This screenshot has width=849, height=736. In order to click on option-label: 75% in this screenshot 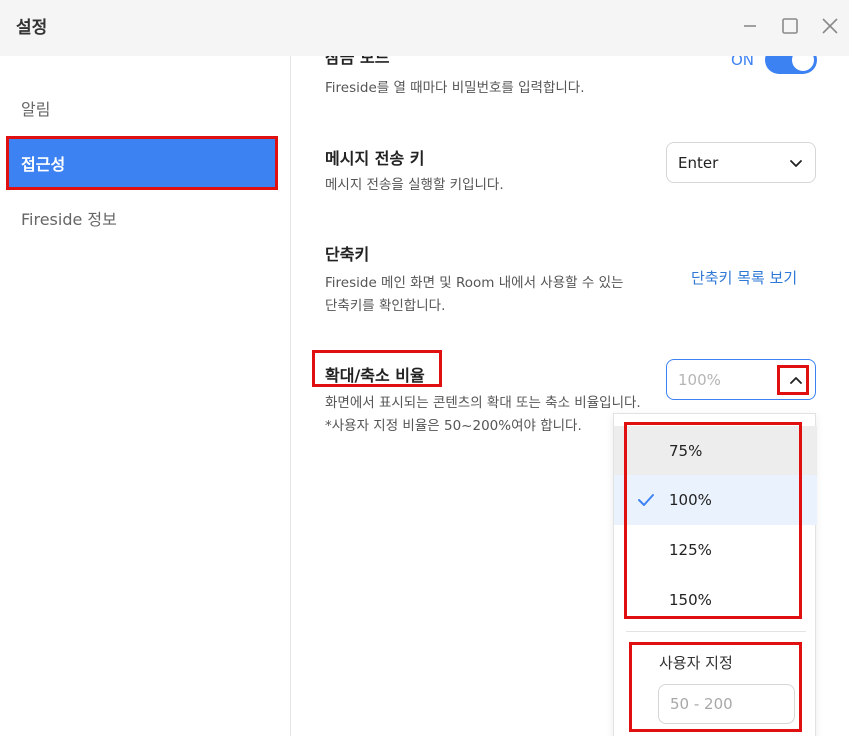, I will do `click(686, 451)`.